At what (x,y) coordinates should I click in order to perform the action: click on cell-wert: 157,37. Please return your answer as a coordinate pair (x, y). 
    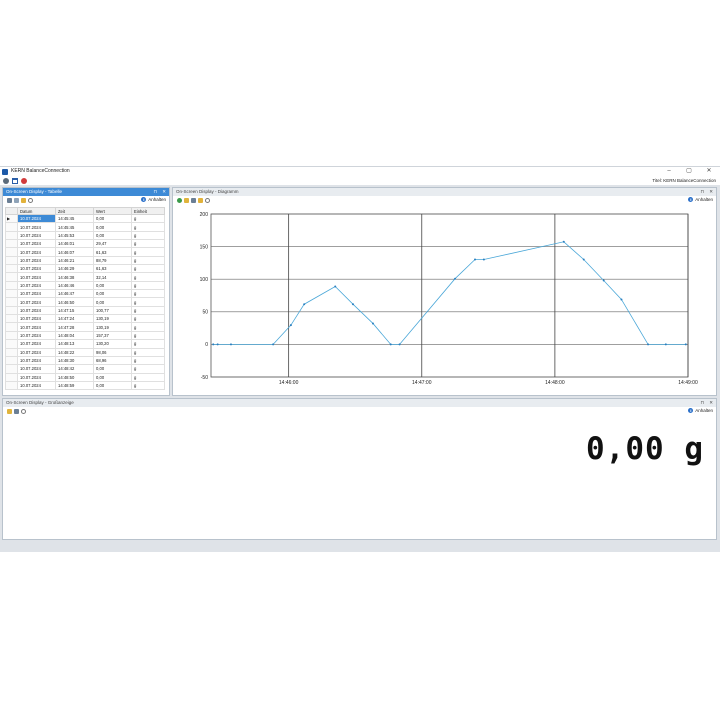
    Looking at the image, I should click on (112, 335).